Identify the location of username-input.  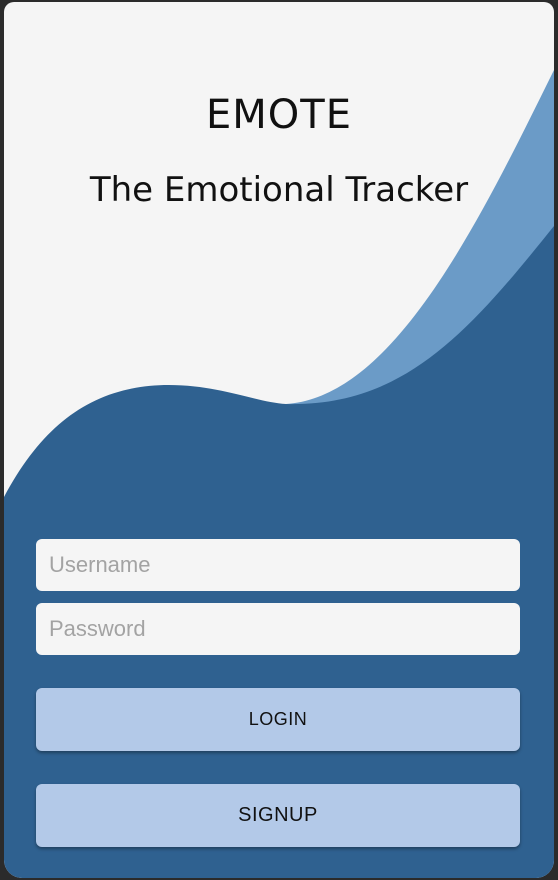
(278, 565).